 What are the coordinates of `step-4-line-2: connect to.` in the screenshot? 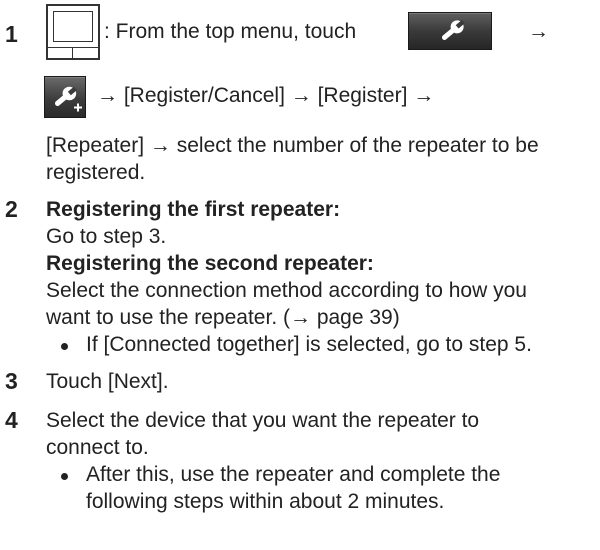 It's located at (97, 447).